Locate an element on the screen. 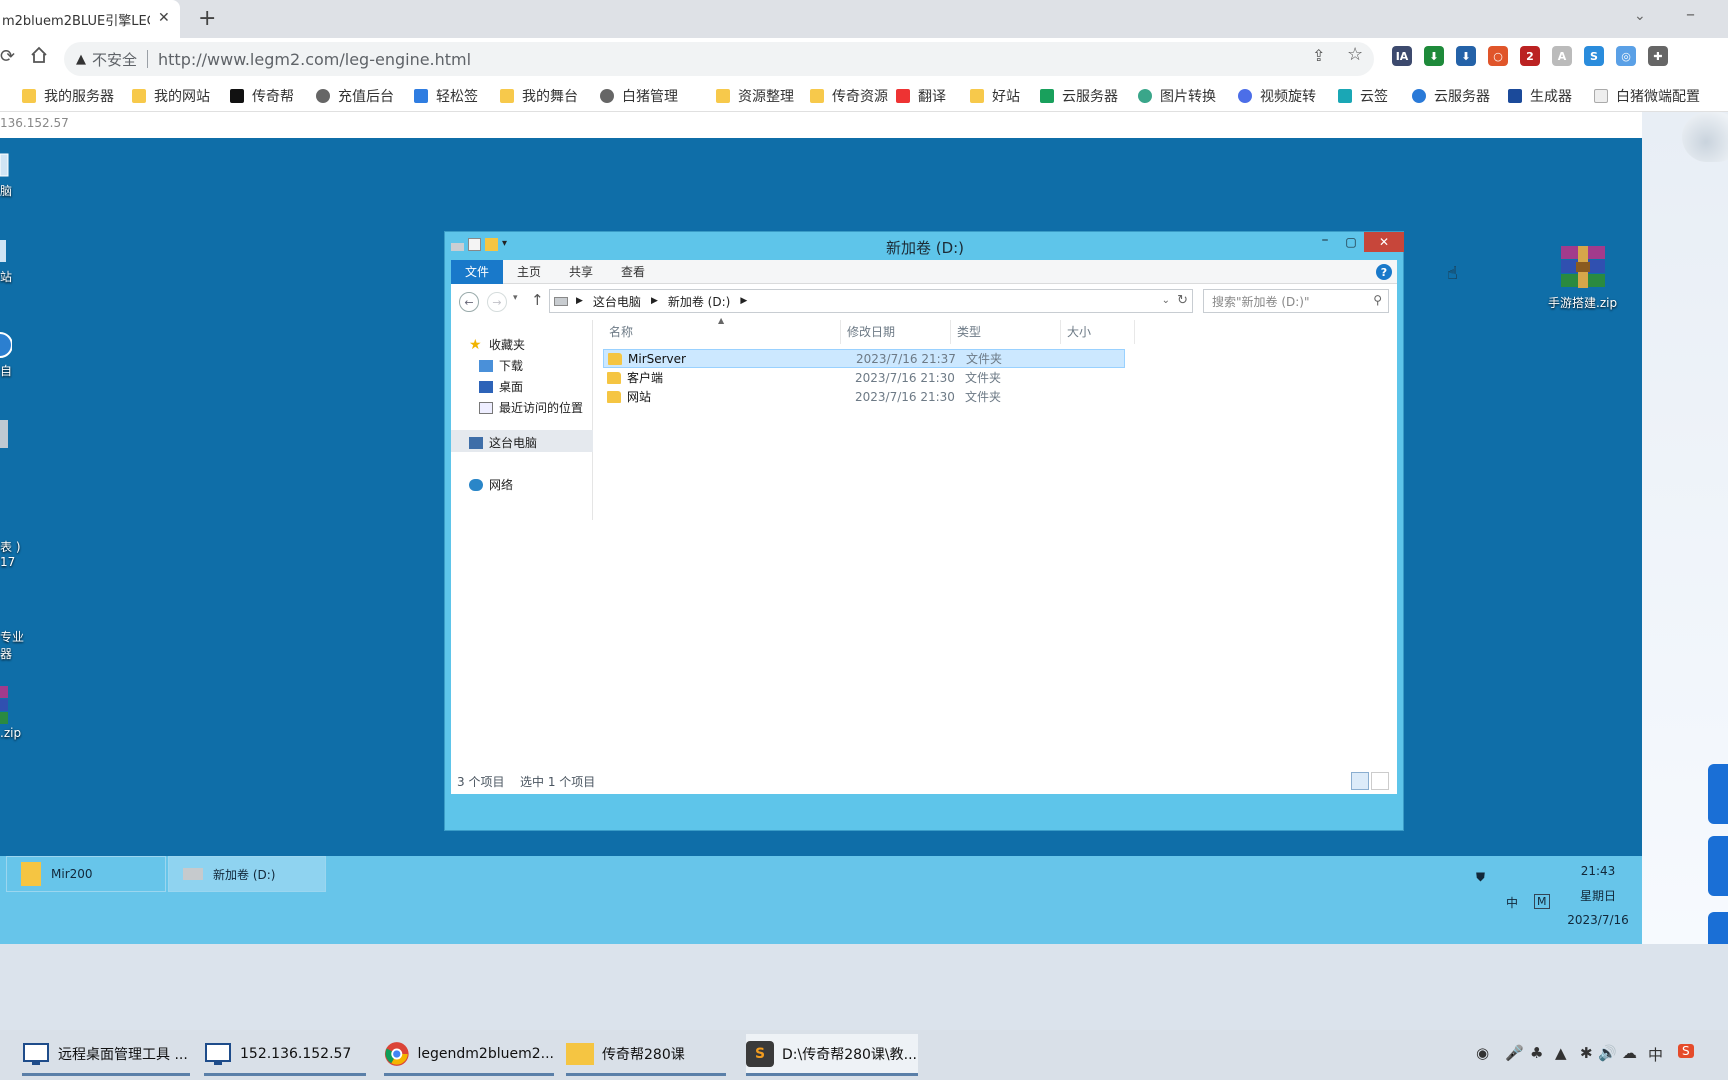  share-icon: ⇪ is located at coordinates (1318, 55).